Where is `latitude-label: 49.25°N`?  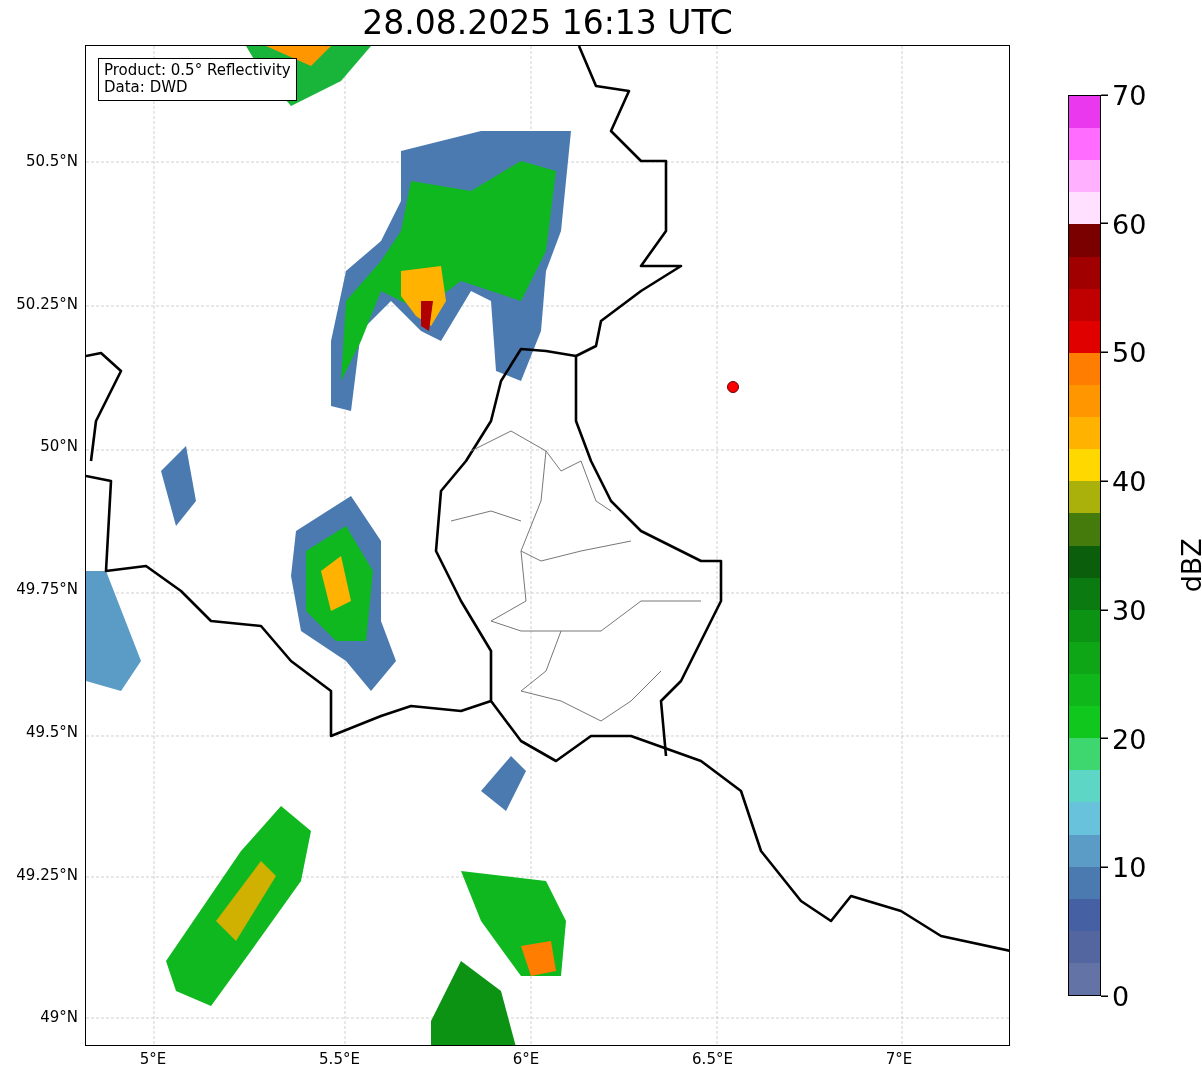
latitude-label: 49.25°N is located at coordinates (47, 874).